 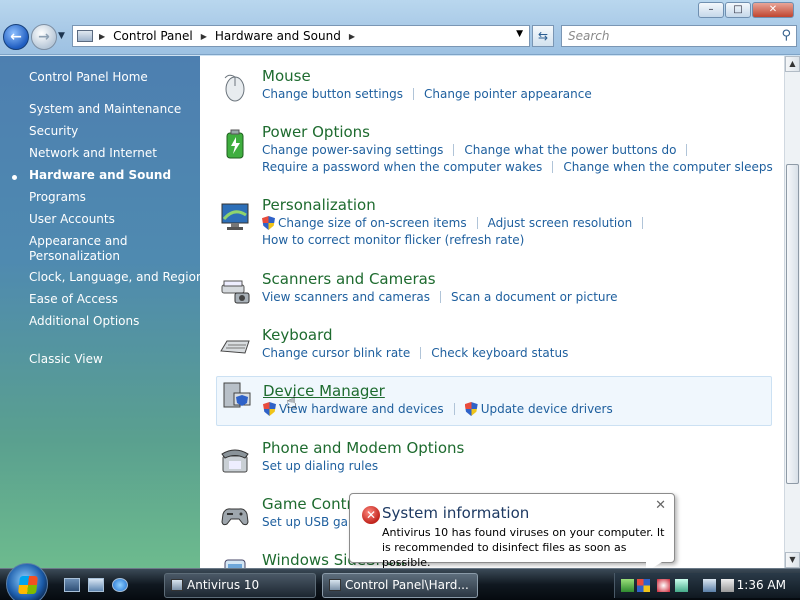 I want to click on link: Change power-saving settings, so click(x=352, y=150).